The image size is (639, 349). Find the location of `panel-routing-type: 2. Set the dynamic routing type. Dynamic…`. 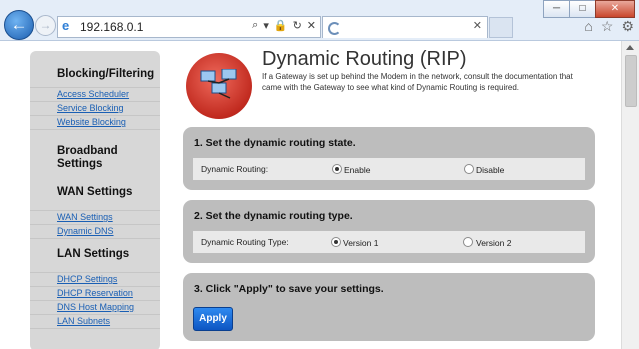

panel-routing-type: 2. Set the dynamic routing type. Dynamic… is located at coordinates (389, 231).